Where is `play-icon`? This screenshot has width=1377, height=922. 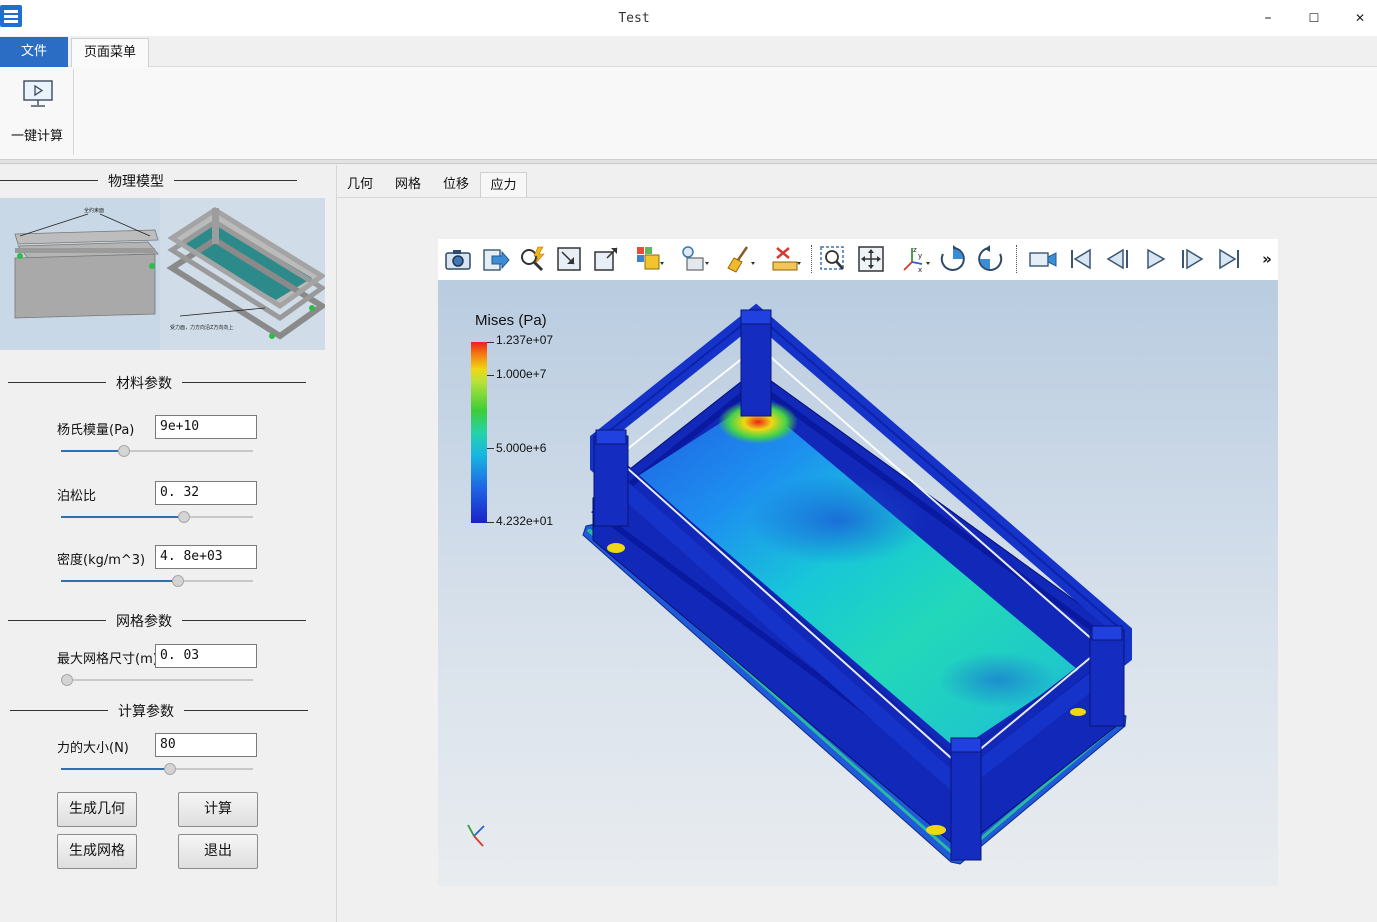
play-icon is located at coordinates (1155, 259).